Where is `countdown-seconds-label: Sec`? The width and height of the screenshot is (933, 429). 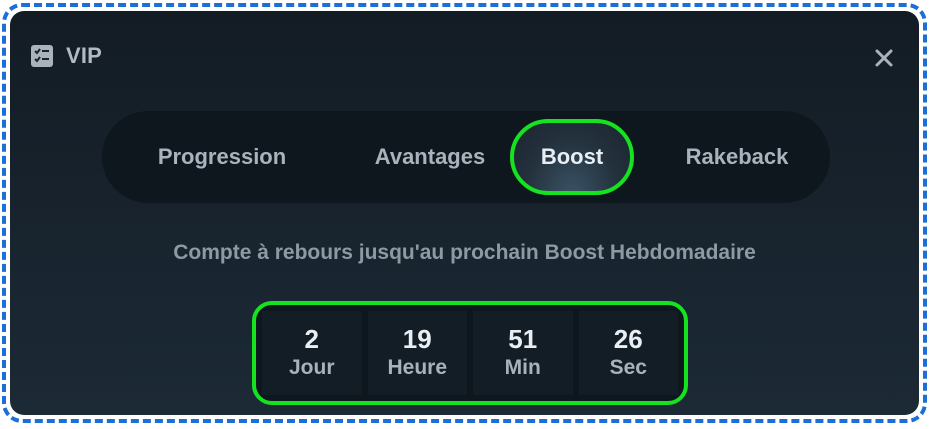 countdown-seconds-label: Sec is located at coordinates (628, 367).